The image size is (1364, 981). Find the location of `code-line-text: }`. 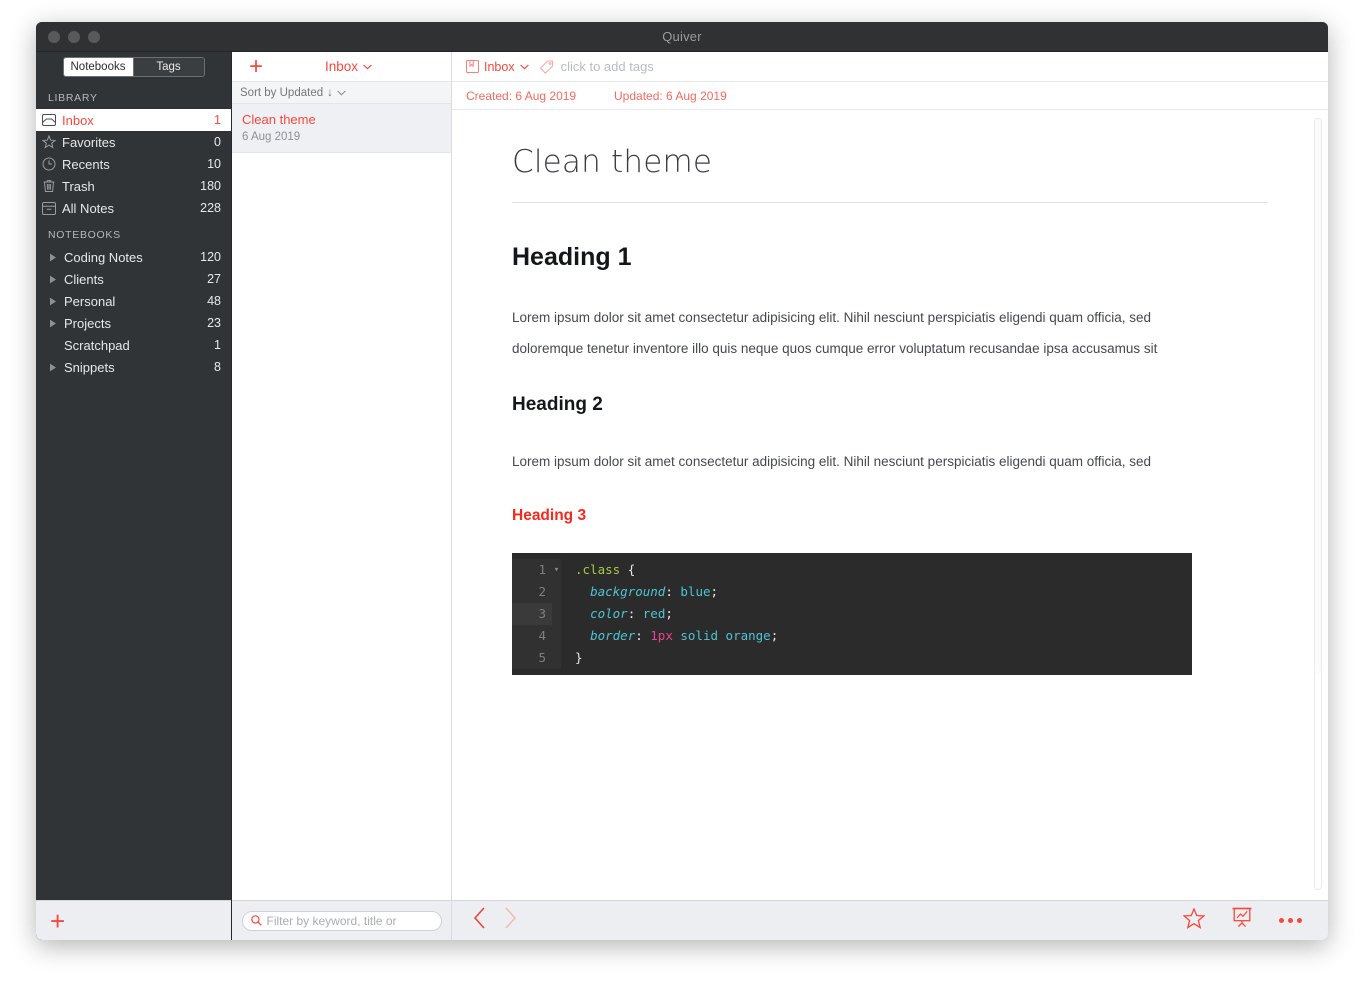

code-line-text: } is located at coordinates (579, 657).